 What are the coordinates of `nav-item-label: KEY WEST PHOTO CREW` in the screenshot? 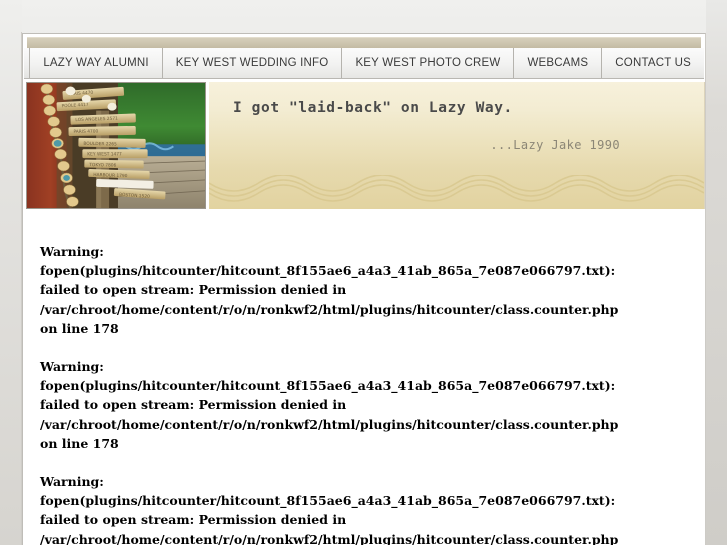 It's located at (428, 63).